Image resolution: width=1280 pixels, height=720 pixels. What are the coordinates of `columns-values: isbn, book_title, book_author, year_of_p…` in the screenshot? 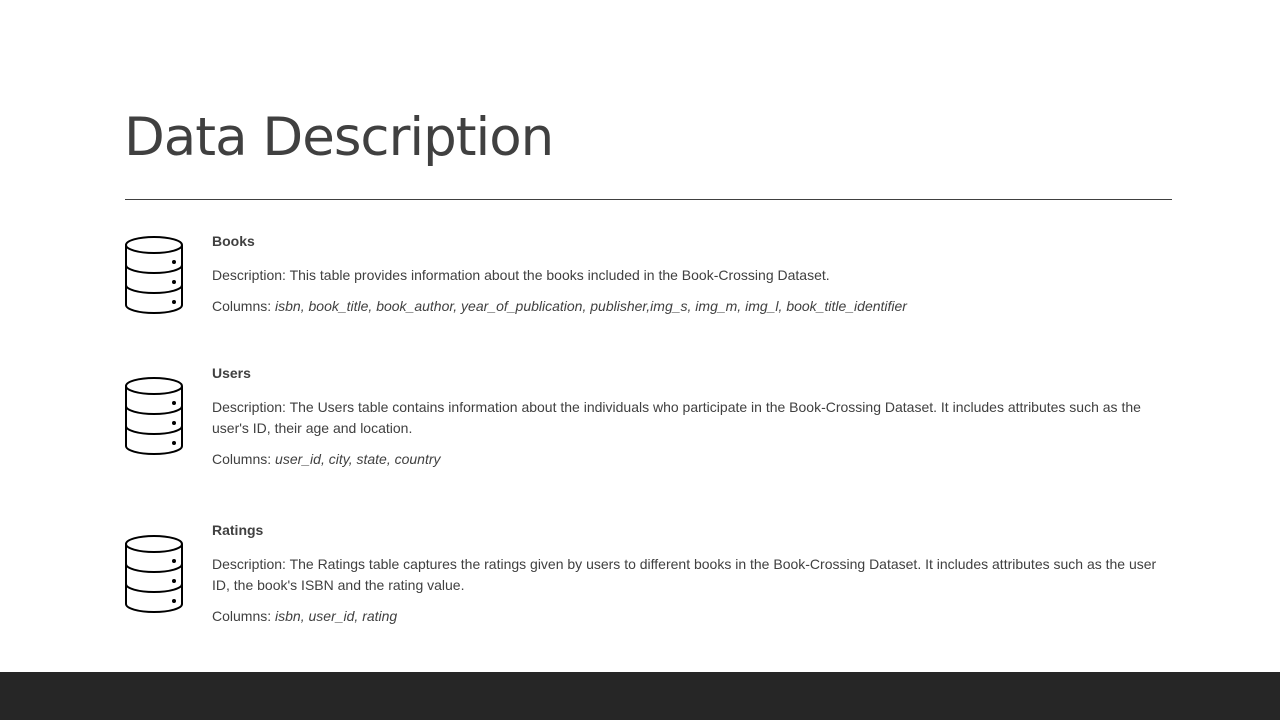 It's located at (591, 306).